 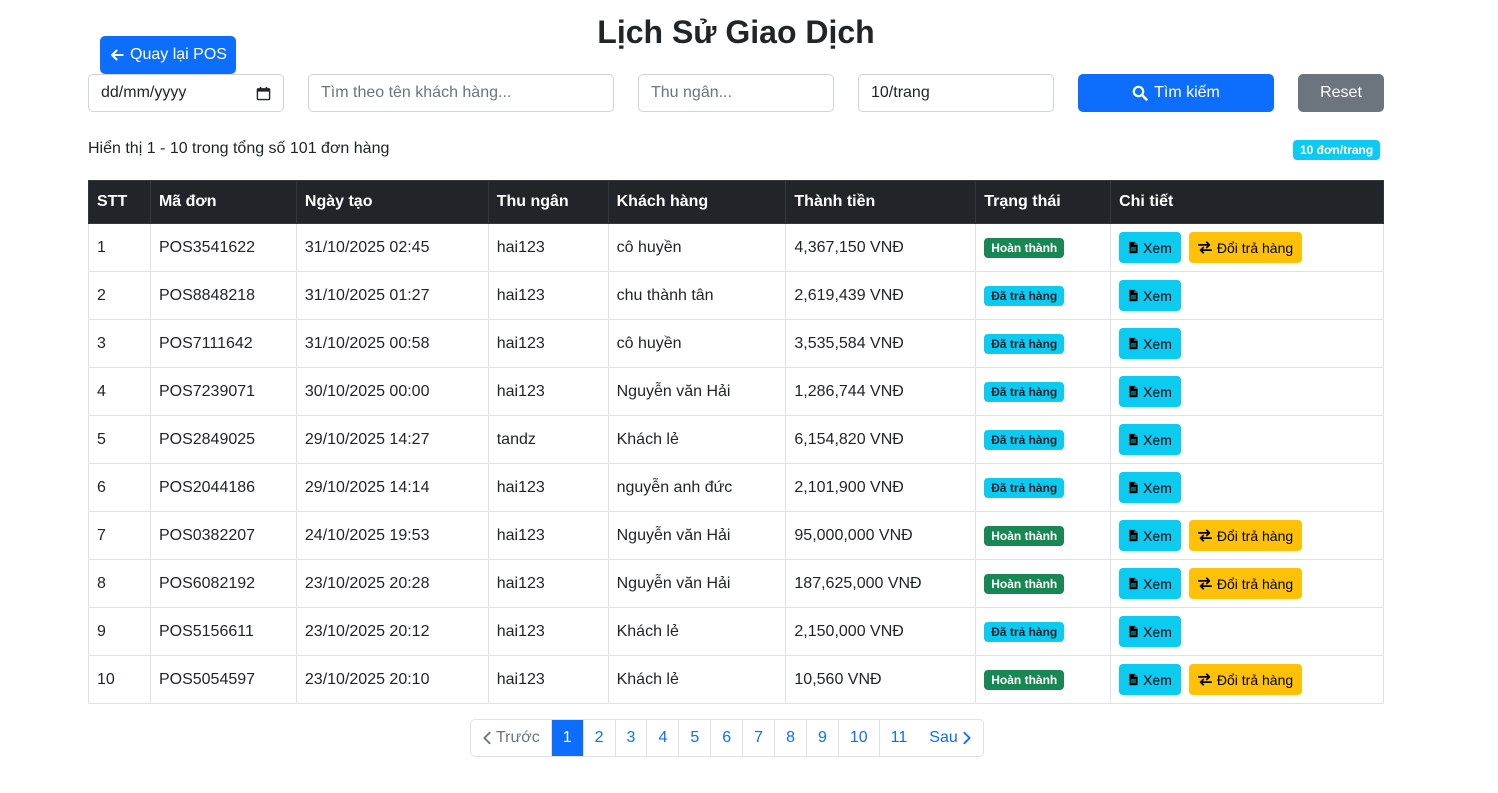 I want to click on date-filter-input: dd/mm/yyyy, so click(x=186, y=93).